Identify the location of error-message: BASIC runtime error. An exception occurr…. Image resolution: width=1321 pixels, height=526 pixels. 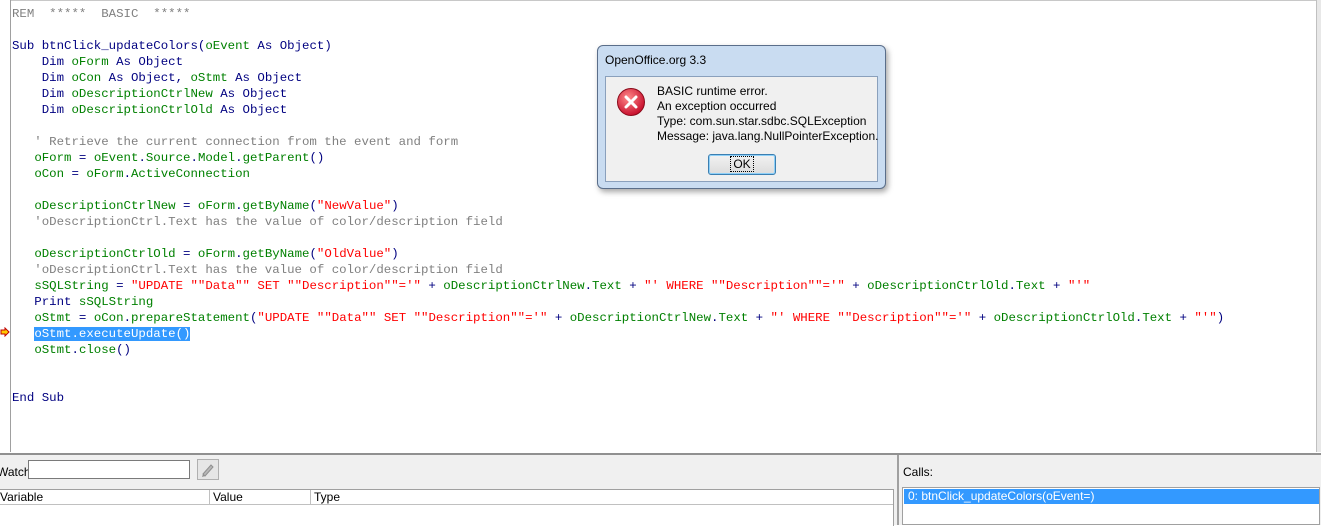
(767, 114).